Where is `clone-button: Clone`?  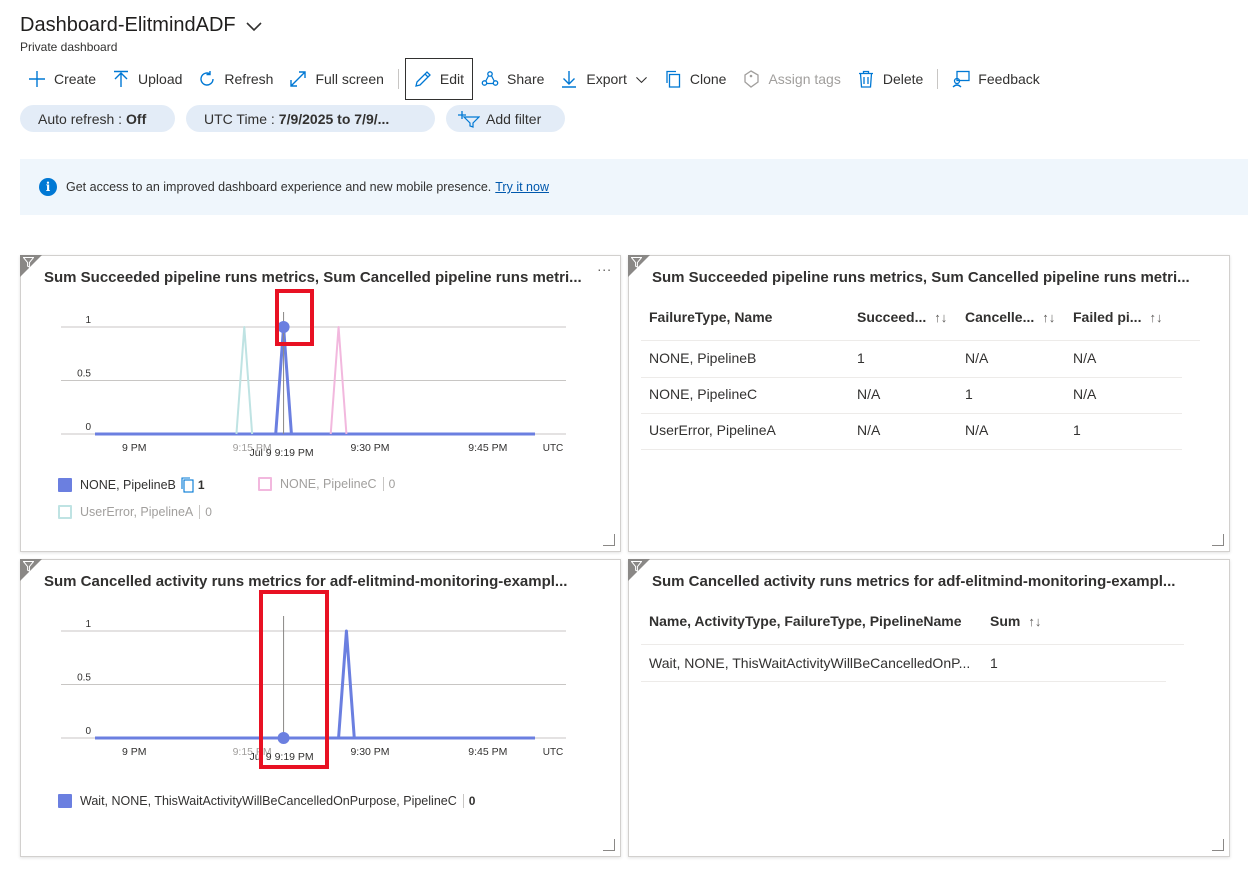 clone-button: Clone is located at coordinates (695, 79).